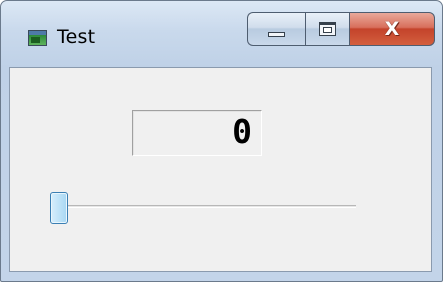 This screenshot has width=443, height=282. What do you see at coordinates (37, 38) in the screenshot?
I see `app-window-icon` at bounding box center [37, 38].